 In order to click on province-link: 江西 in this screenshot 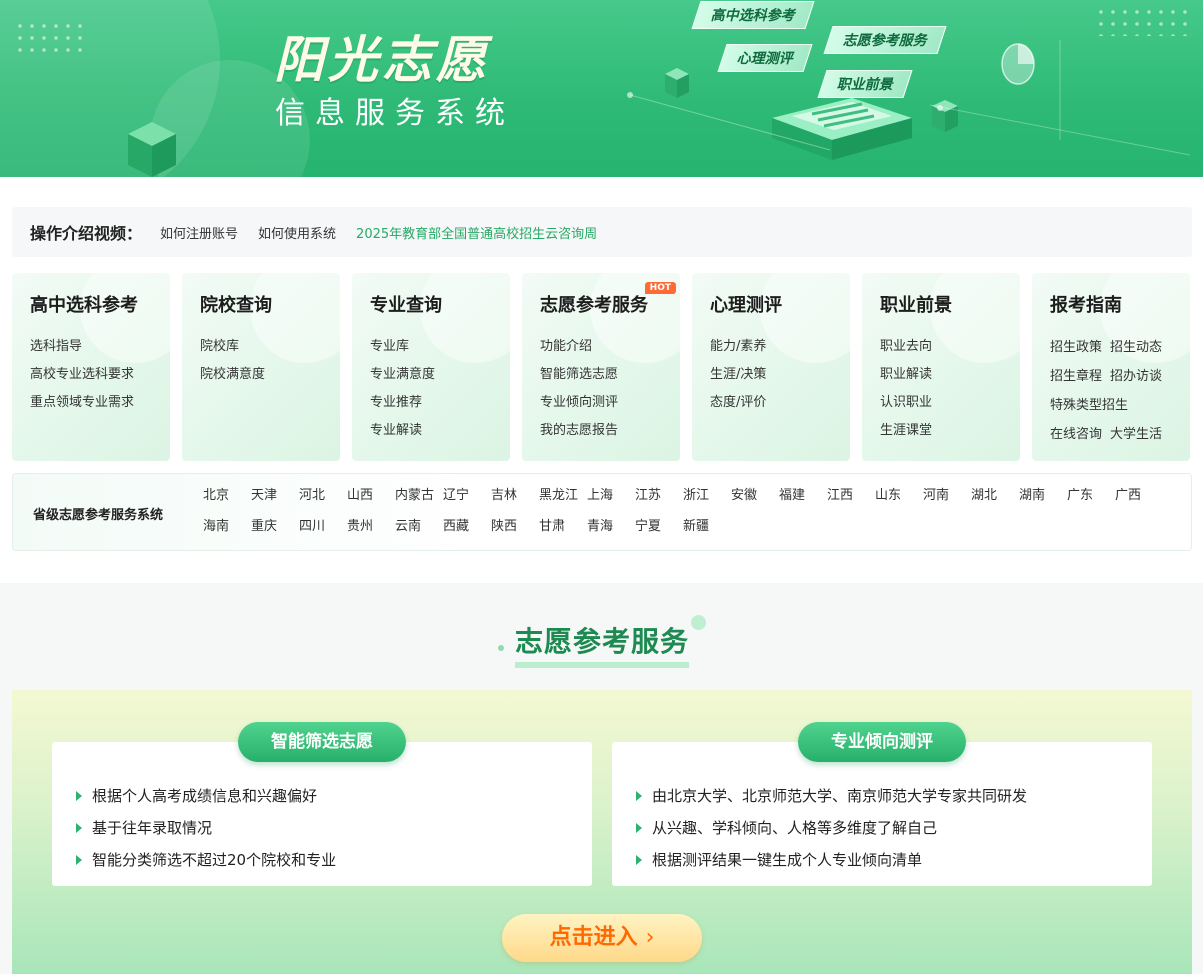, I will do `click(851, 495)`.